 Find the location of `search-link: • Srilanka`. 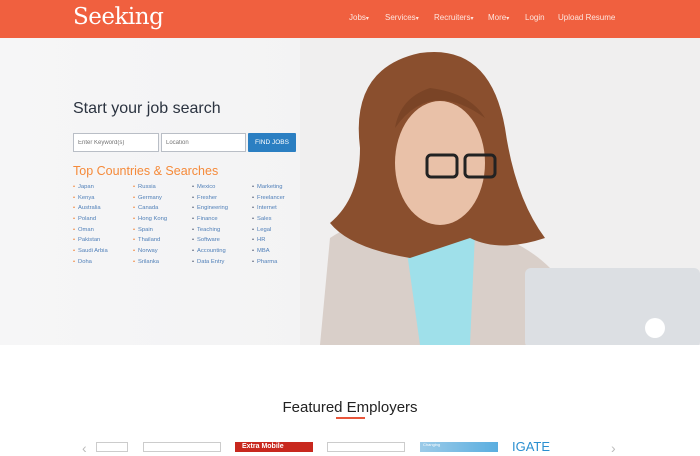

search-link: • Srilanka is located at coordinates (150, 264).